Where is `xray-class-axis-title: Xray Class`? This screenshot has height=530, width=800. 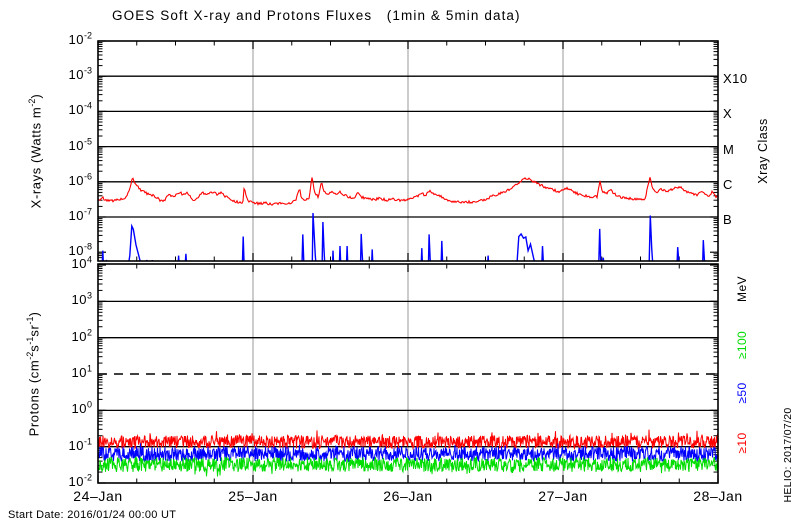
xray-class-axis-title: Xray Class is located at coordinates (763, 151).